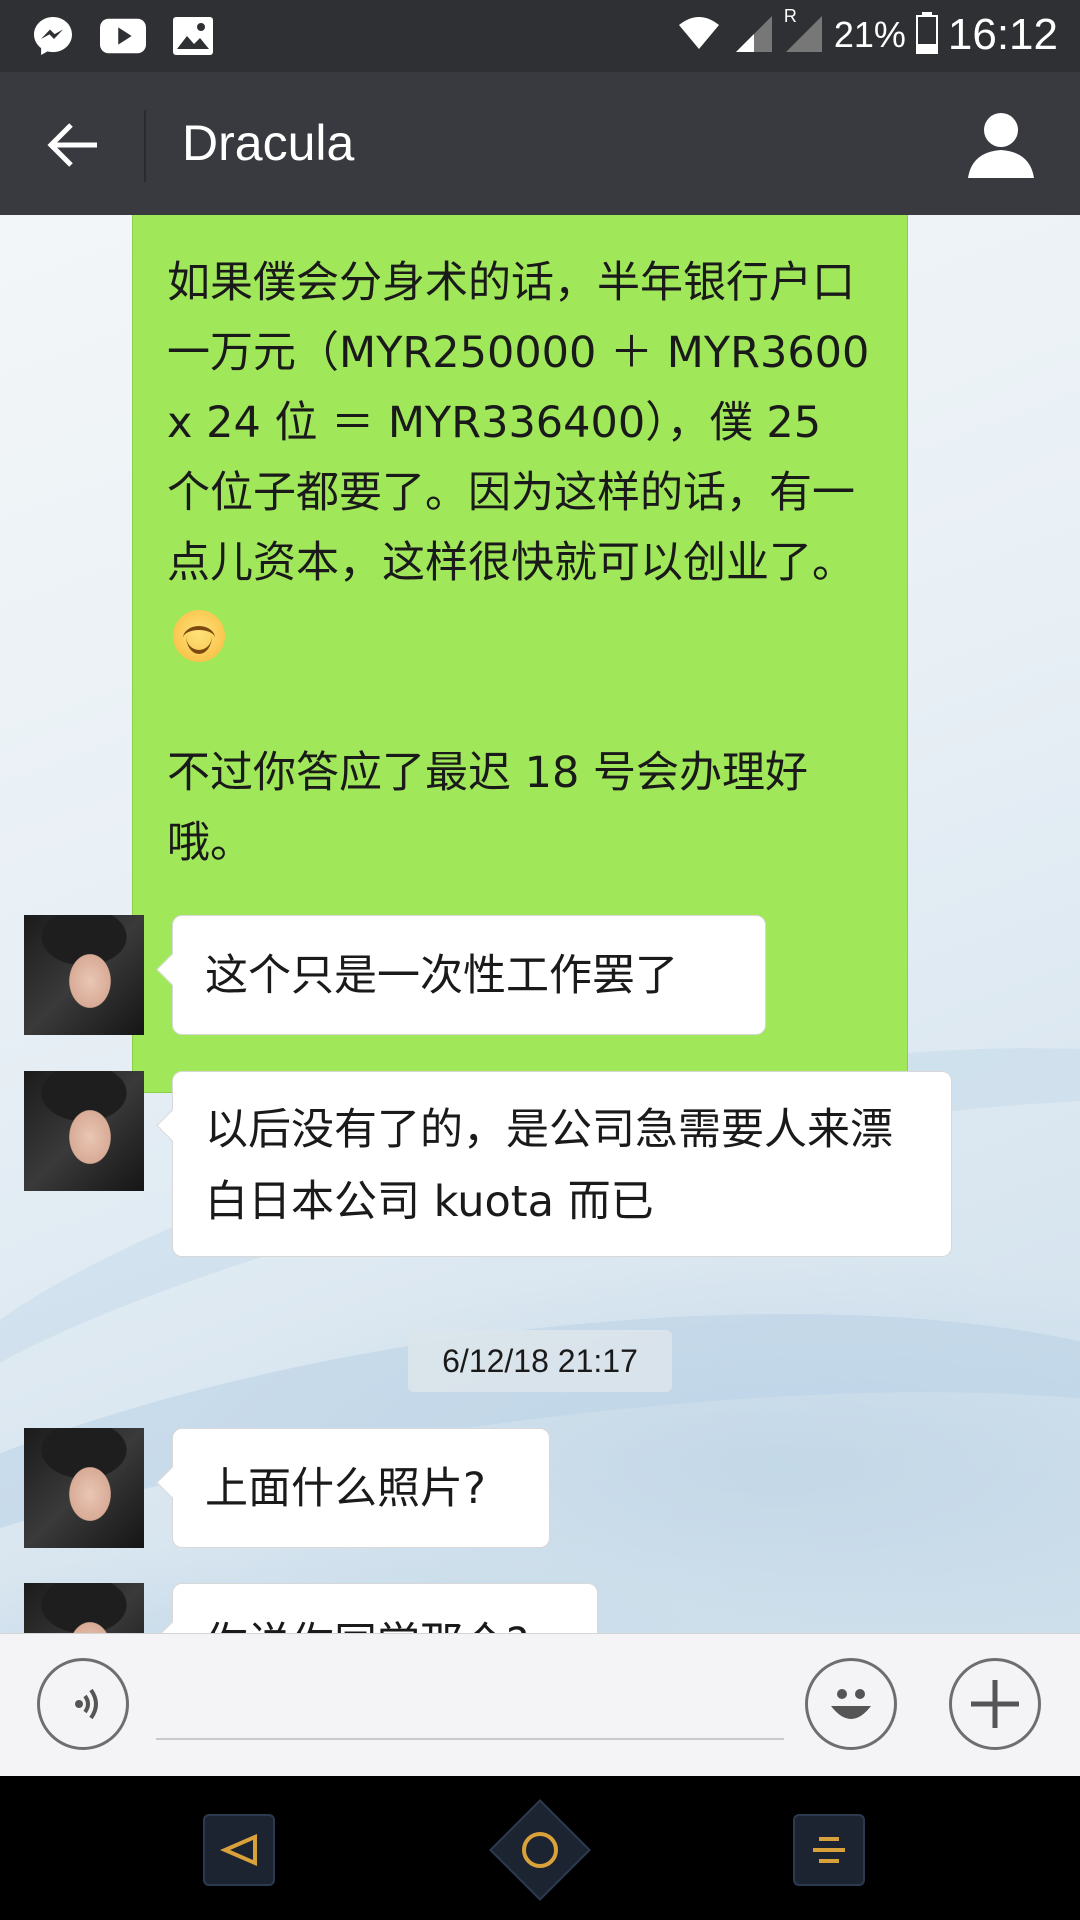 The height and width of the screenshot is (1920, 1080). I want to click on battery-icon, so click(926, 35).